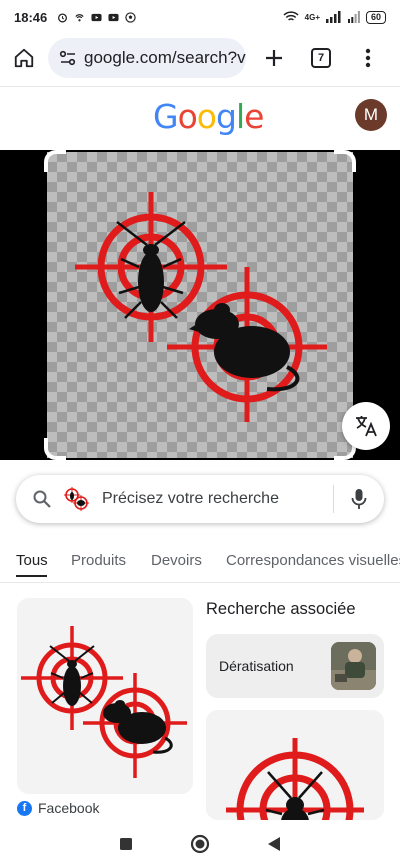 The width and height of the screenshot is (400, 867). I want to click on crop-corner-bottom-left, so click(55, 449).